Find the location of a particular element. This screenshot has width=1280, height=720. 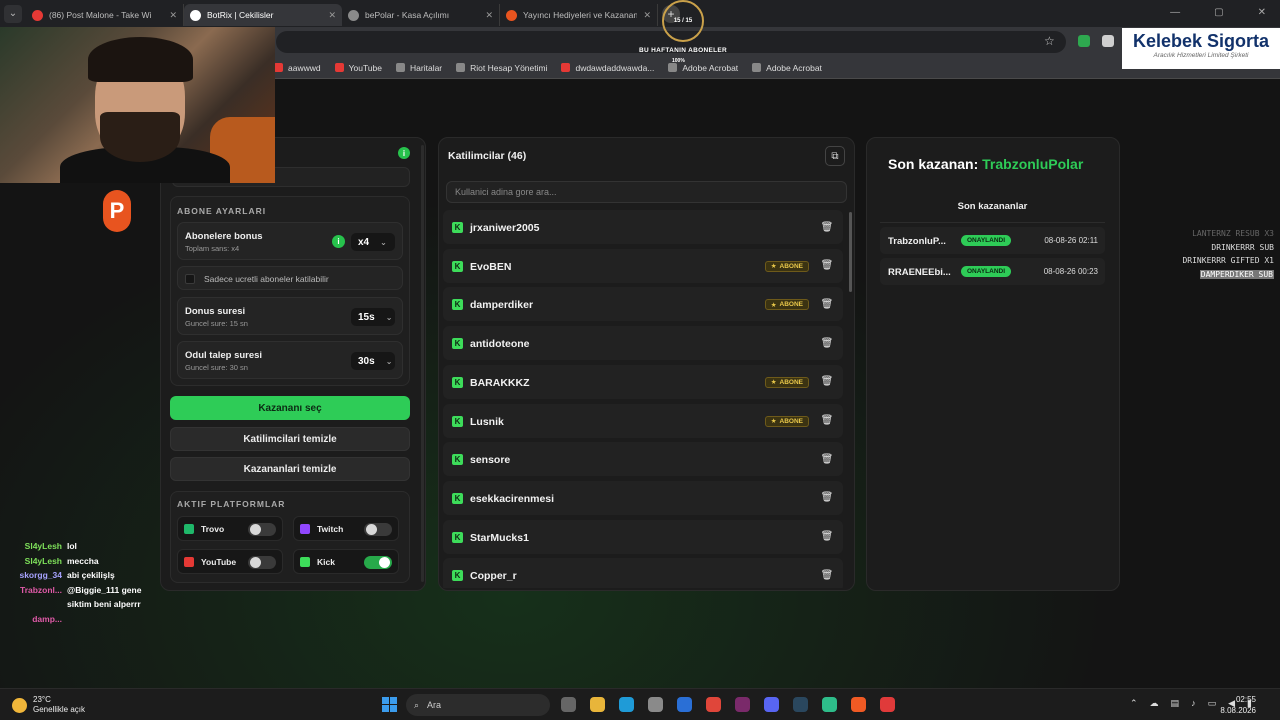

chrome-icon is located at coordinates (713, 704).